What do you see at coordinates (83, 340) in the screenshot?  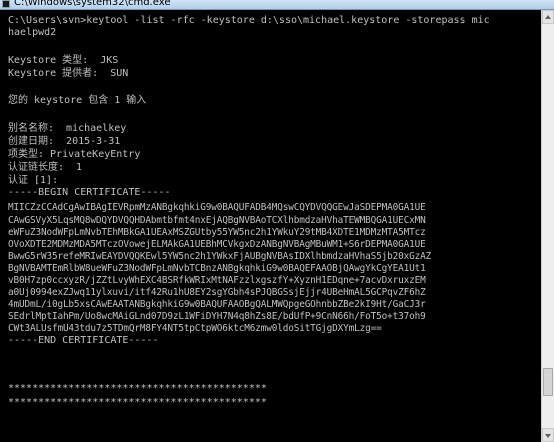 I see `console-line: -----END CERTIFICATE-----` at bounding box center [83, 340].